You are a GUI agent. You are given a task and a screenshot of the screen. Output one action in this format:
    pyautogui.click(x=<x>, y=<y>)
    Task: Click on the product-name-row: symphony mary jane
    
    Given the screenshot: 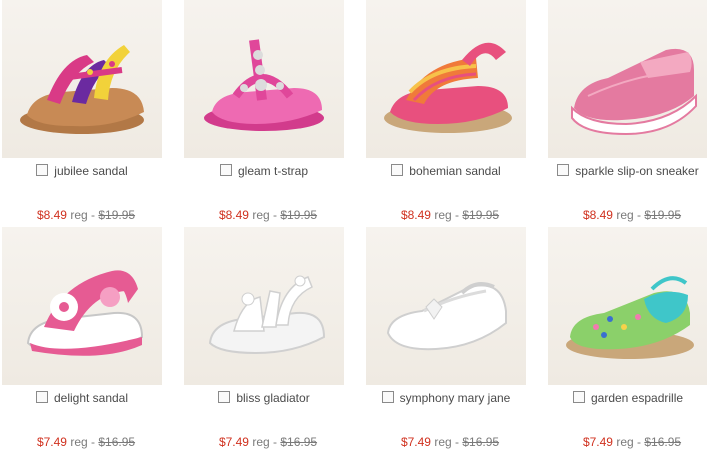 What is the action you would take?
    pyautogui.click(x=446, y=398)
    